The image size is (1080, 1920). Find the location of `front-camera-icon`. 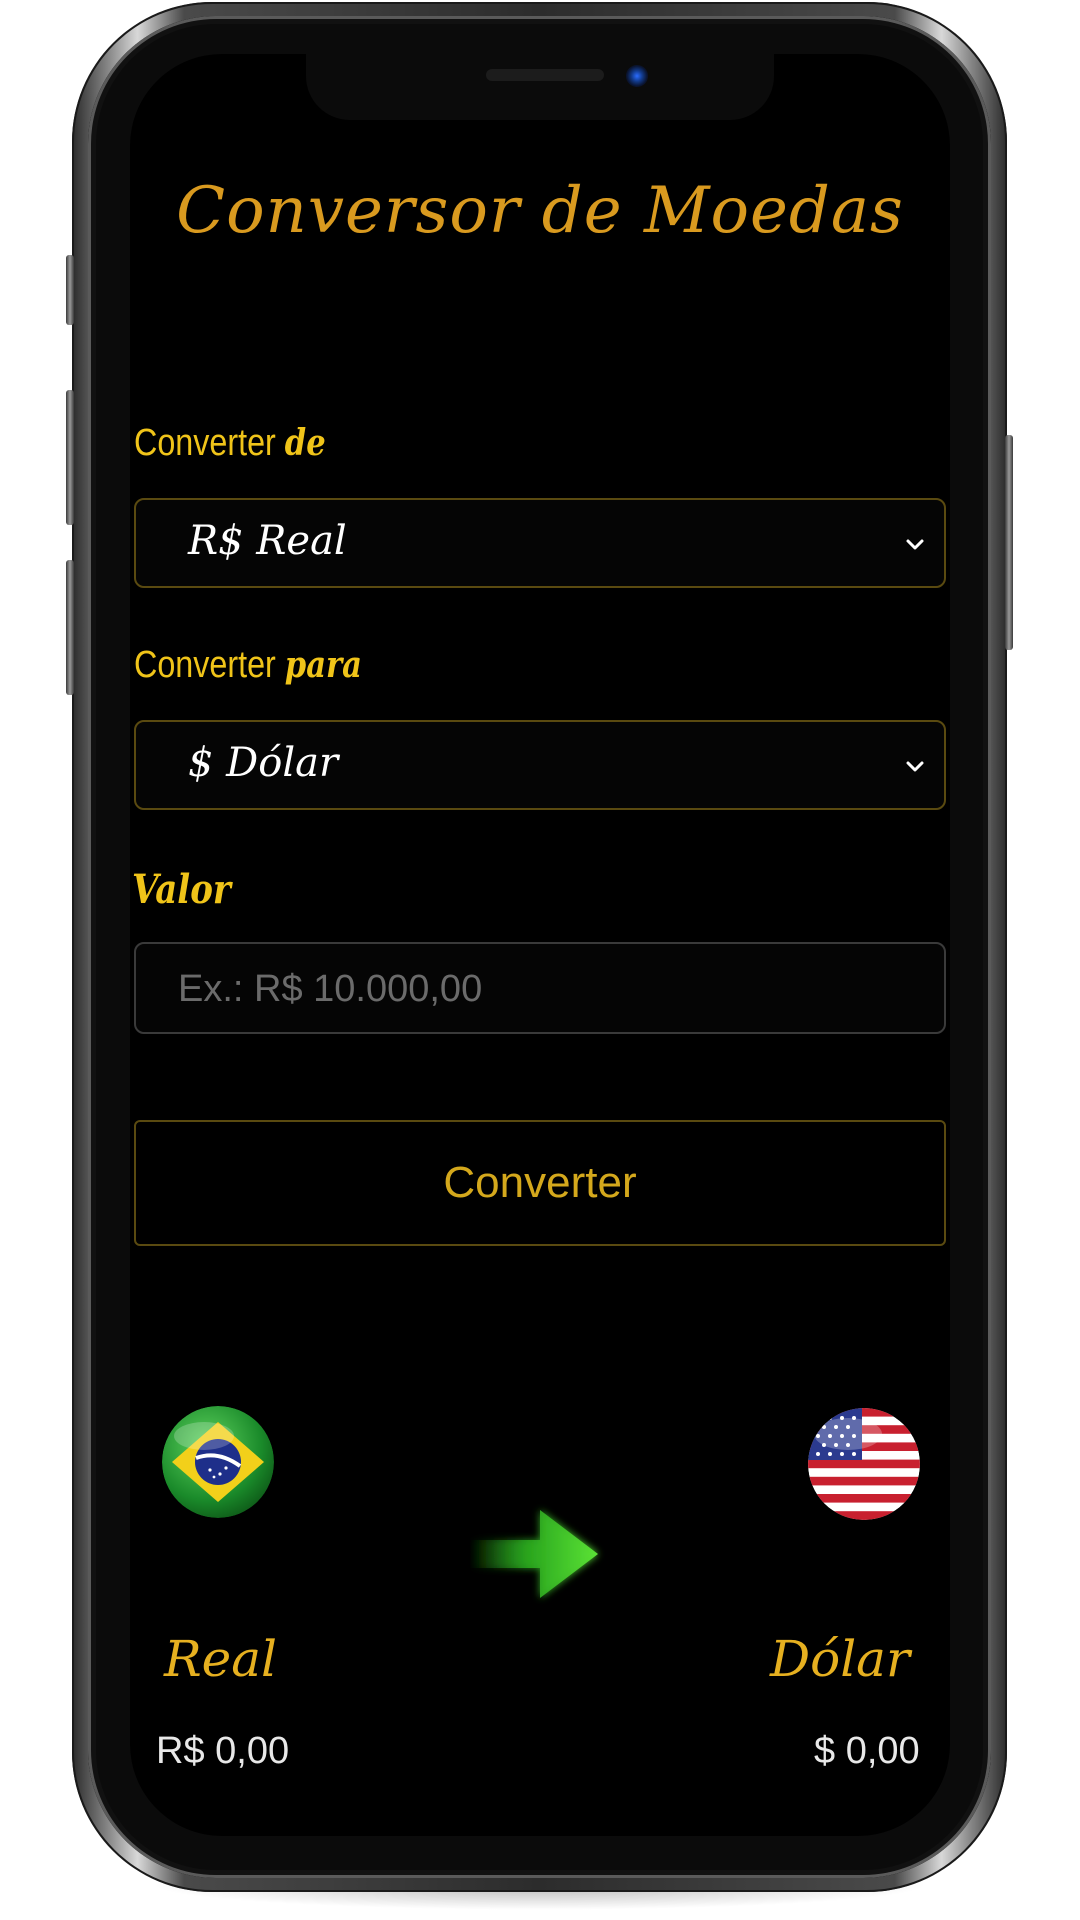

front-camera-icon is located at coordinates (637, 76).